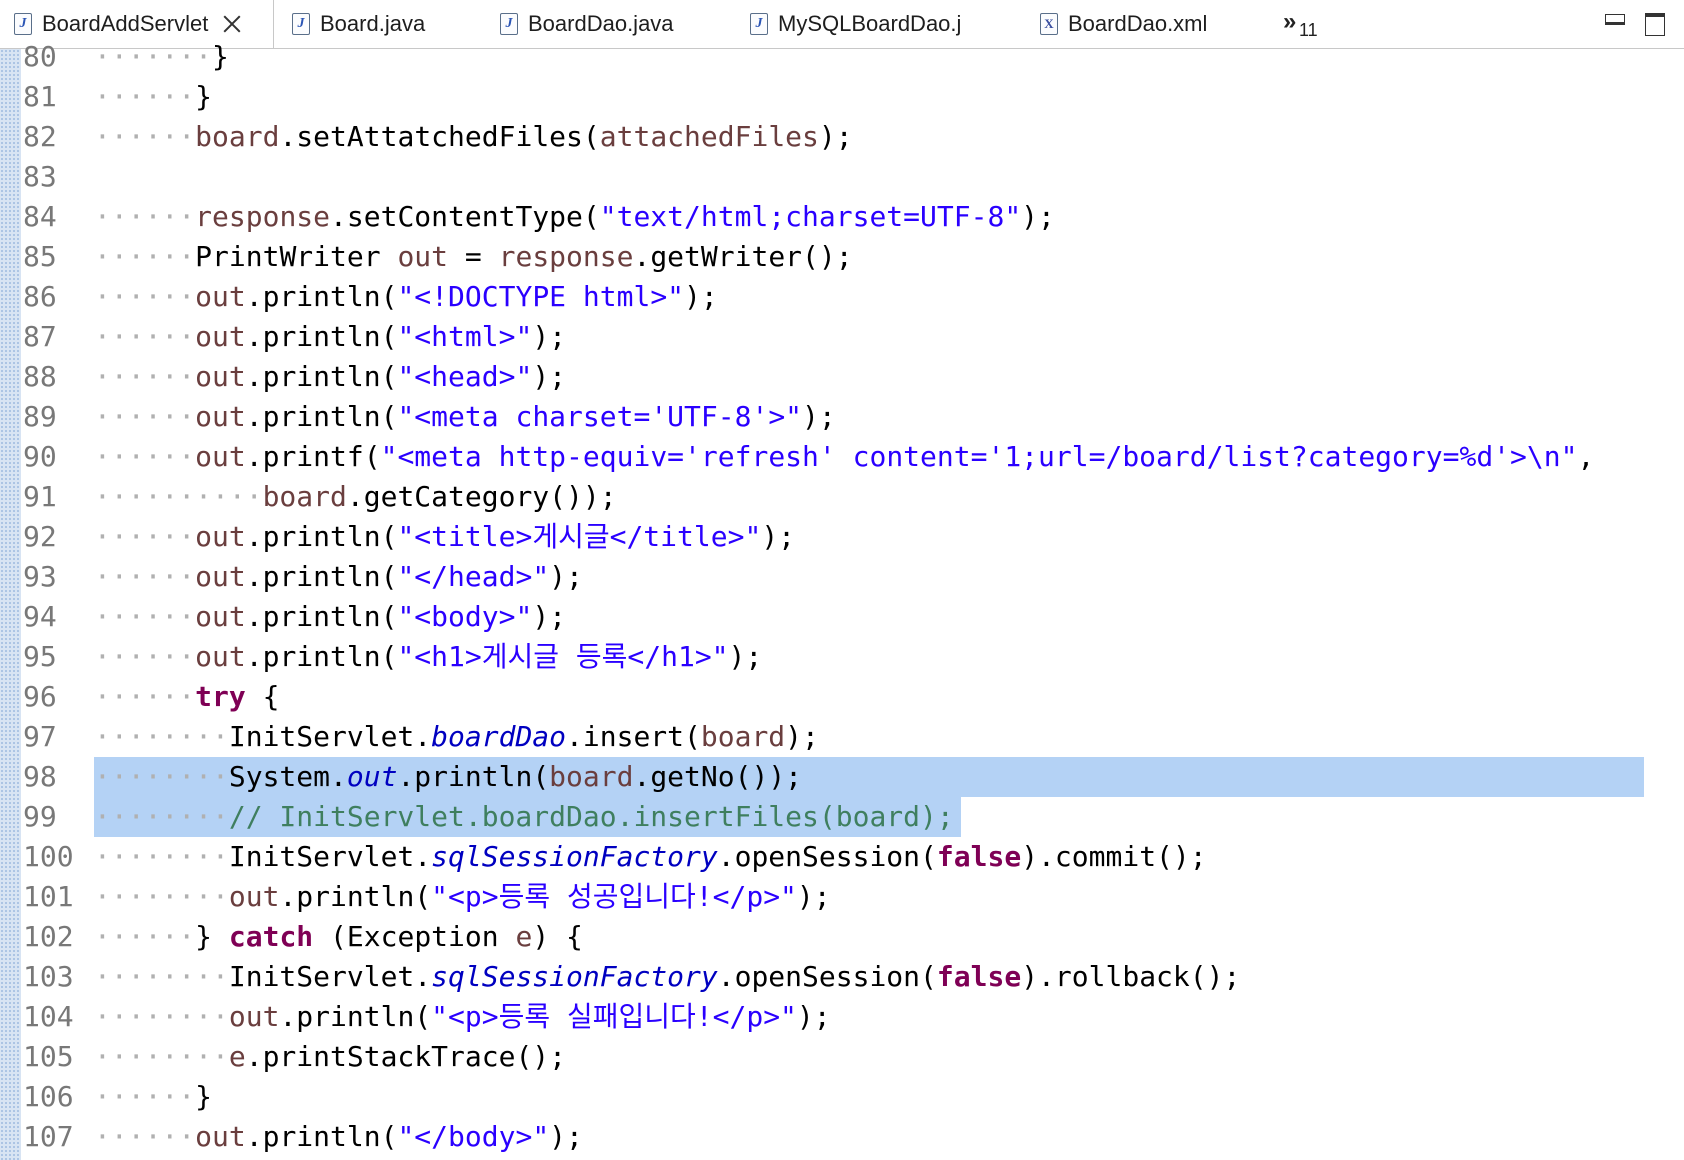 This screenshot has width=1684, height=1160. I want to click on code-token: ,, so click(1586, 456).